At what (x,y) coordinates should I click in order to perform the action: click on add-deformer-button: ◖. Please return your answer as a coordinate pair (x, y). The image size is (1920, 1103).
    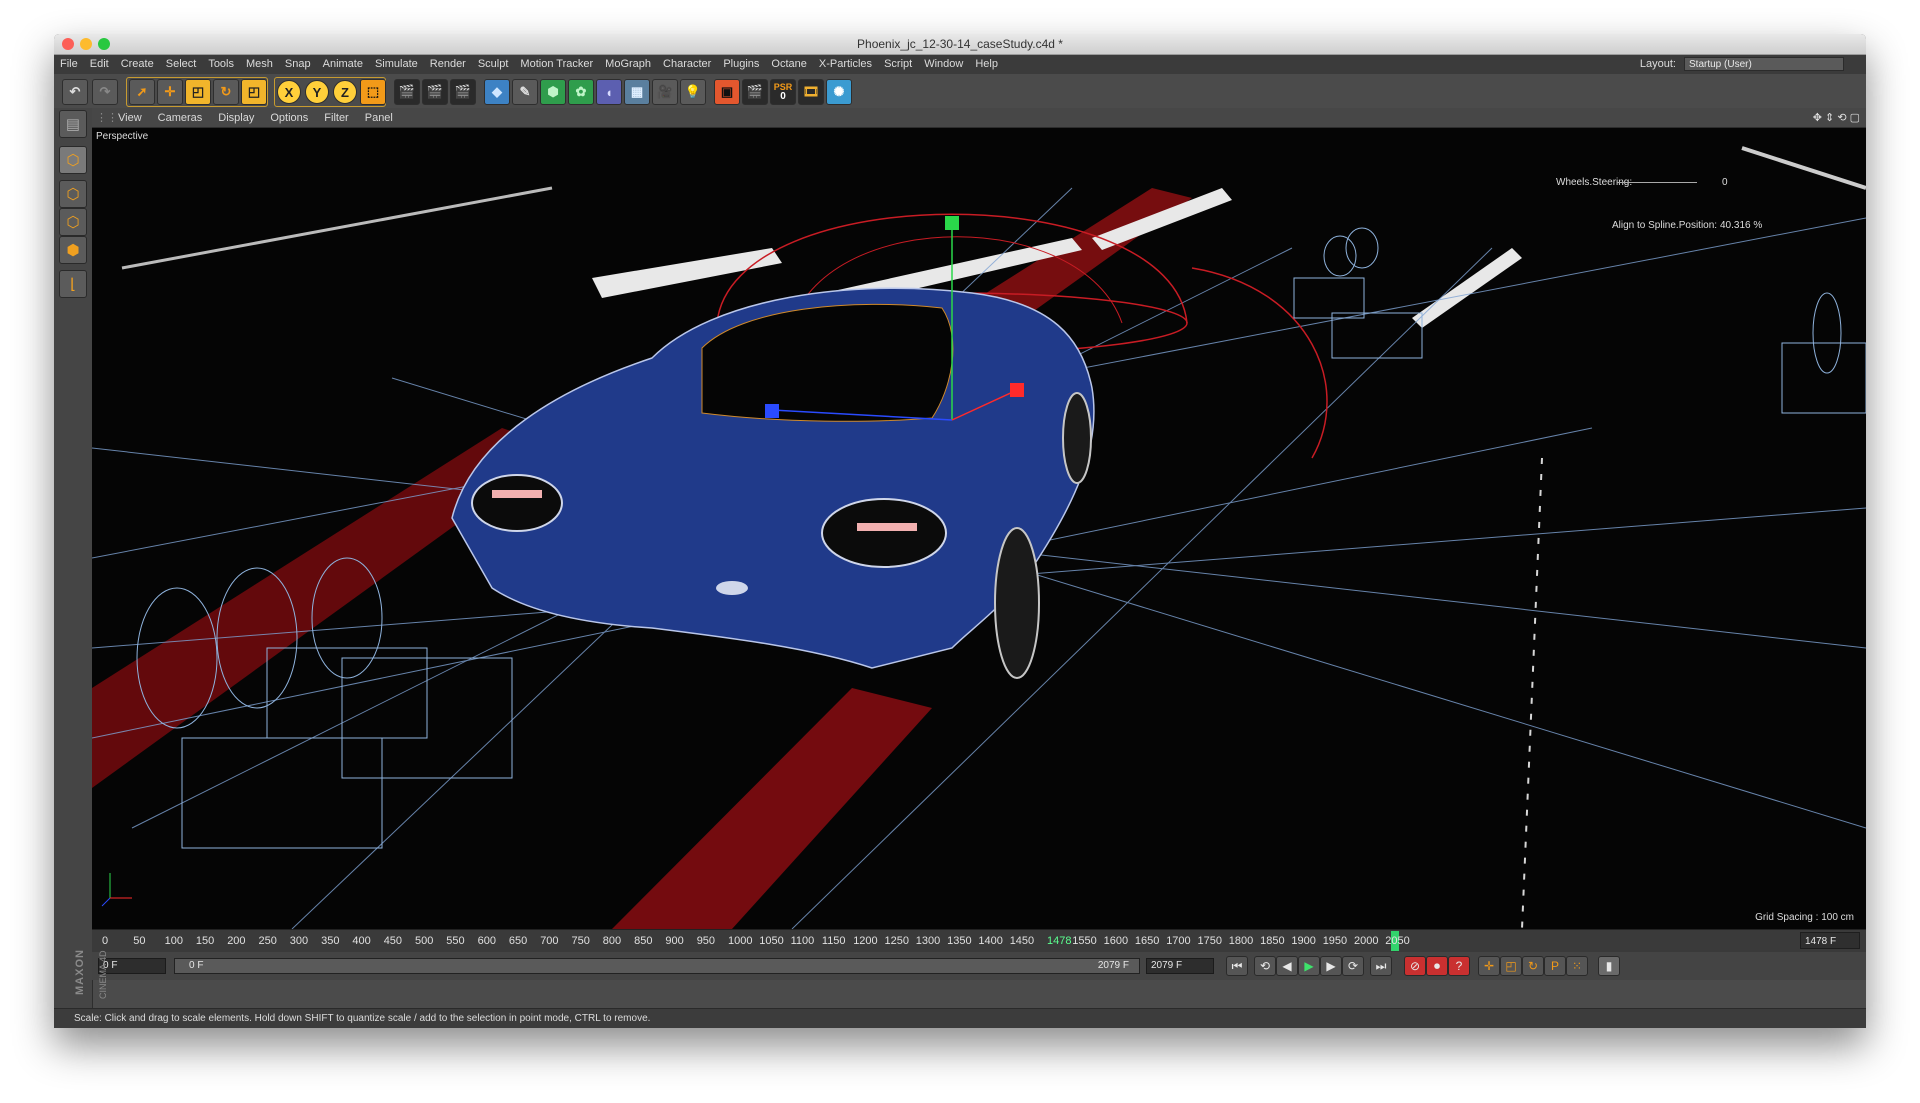
    Looking at the image, I should click on (609, 92).